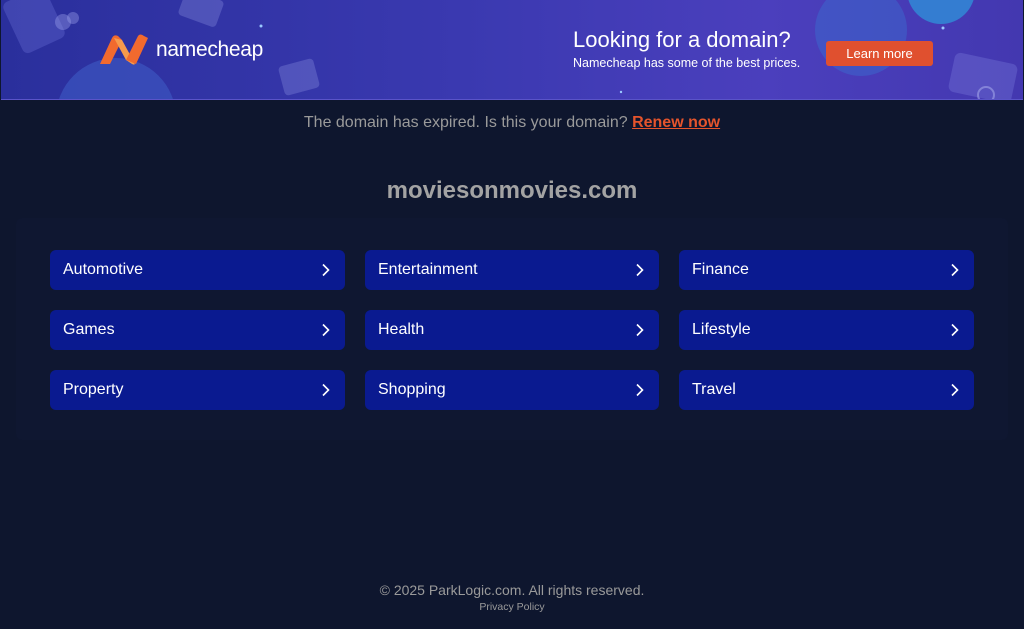 The width and height of the screenshot is (1024, 629). What do you see at coordinates (512, 330) in the screenshot?
I see `category-health: Health` at bounding box center [512, 330].